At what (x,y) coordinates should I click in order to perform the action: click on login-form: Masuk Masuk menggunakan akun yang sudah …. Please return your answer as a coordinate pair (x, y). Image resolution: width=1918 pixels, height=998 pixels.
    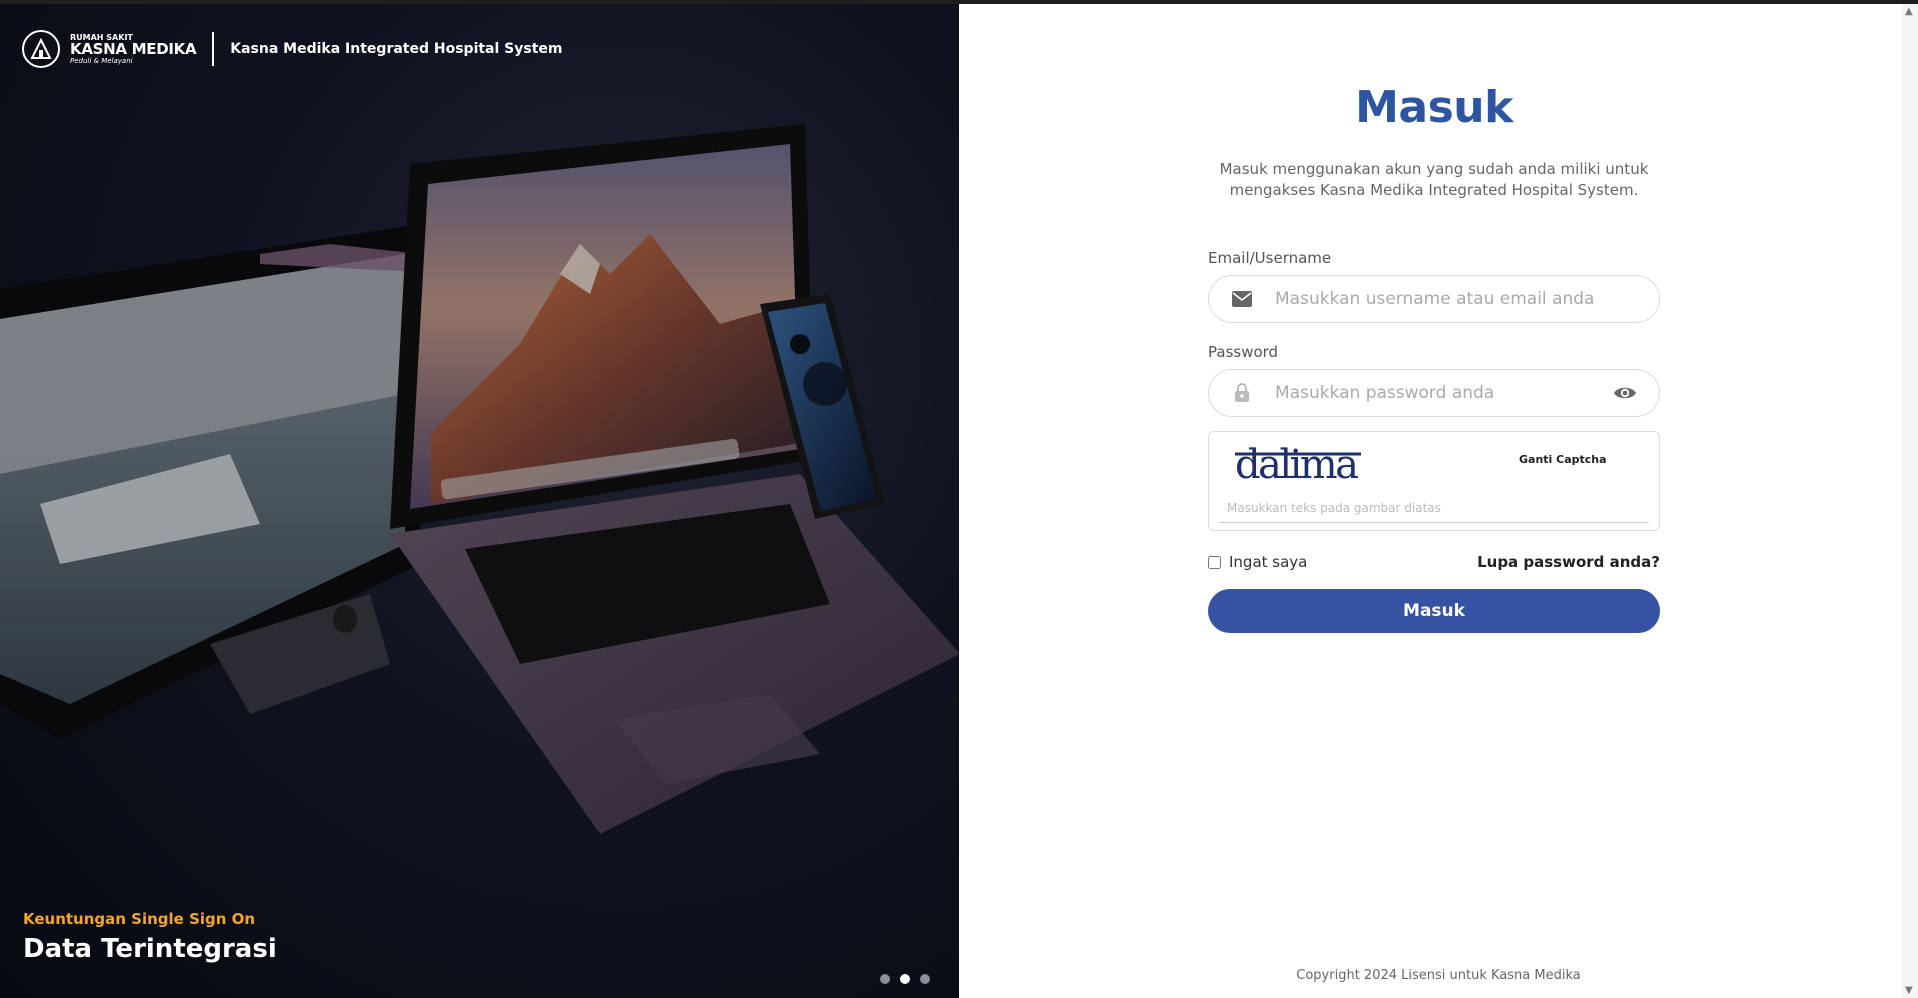
    Looking at the image, I should click on (1434, 318).